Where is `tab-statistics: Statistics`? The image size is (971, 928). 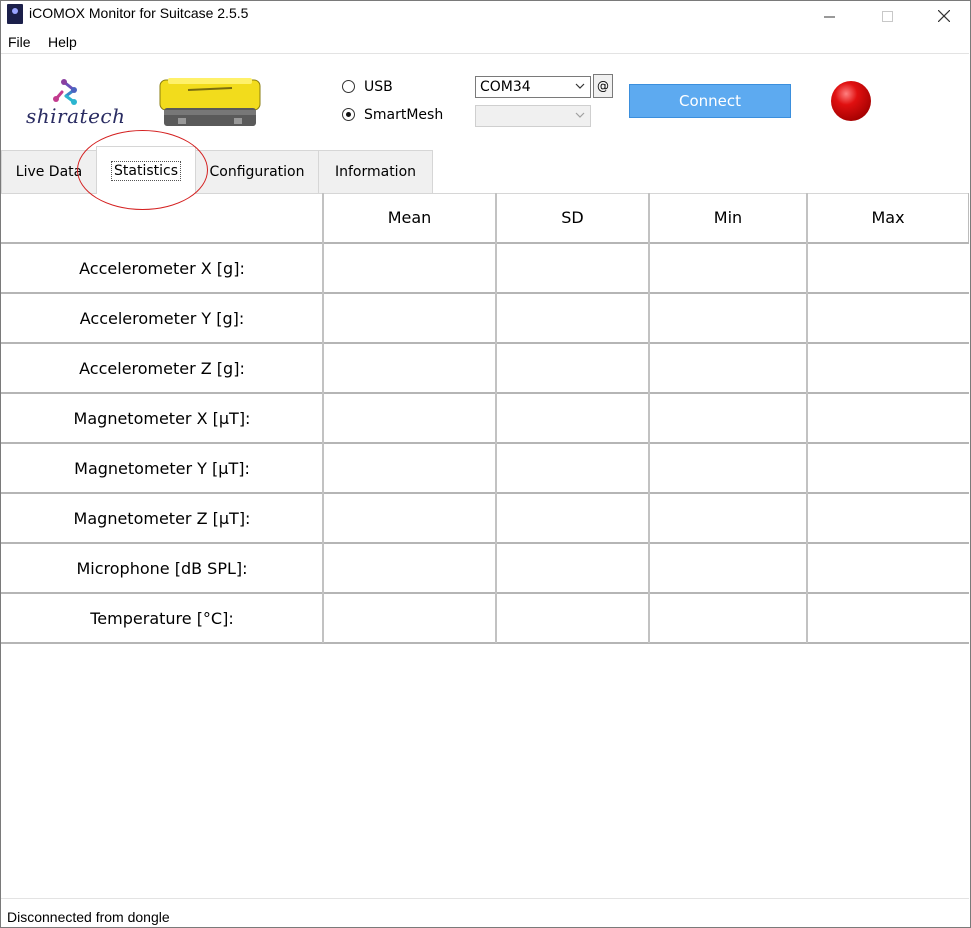 tab-statistics: Statistics is located at coordinates (146, 170).